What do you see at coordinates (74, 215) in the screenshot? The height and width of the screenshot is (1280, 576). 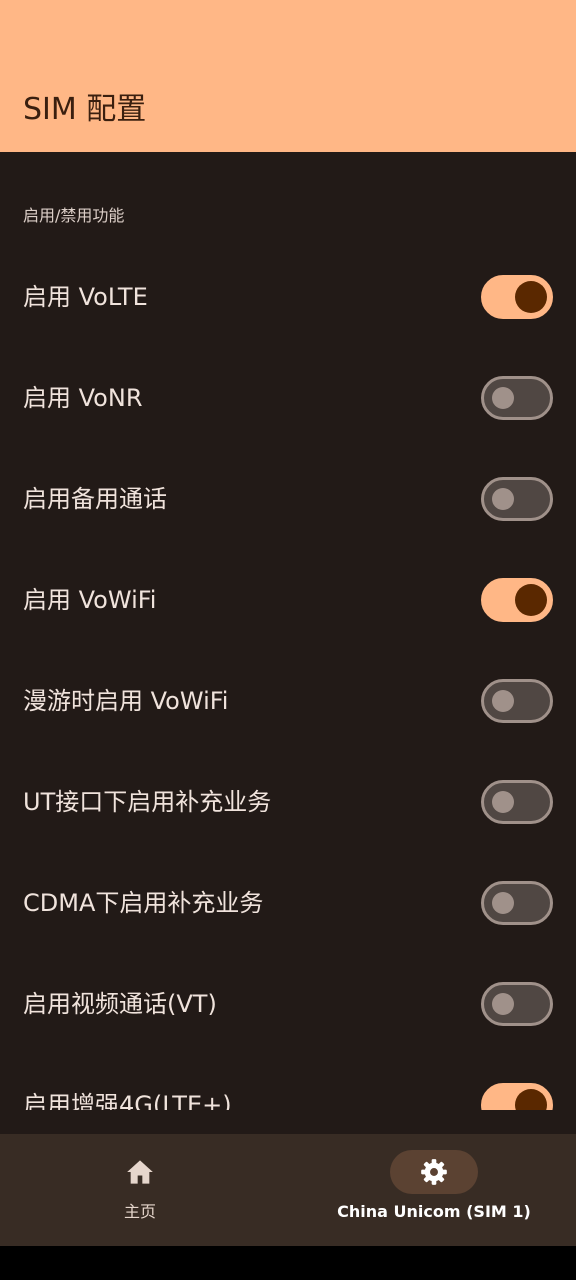 I see `section-header: 启用/禁用功能` at bounding box center [74, 215].